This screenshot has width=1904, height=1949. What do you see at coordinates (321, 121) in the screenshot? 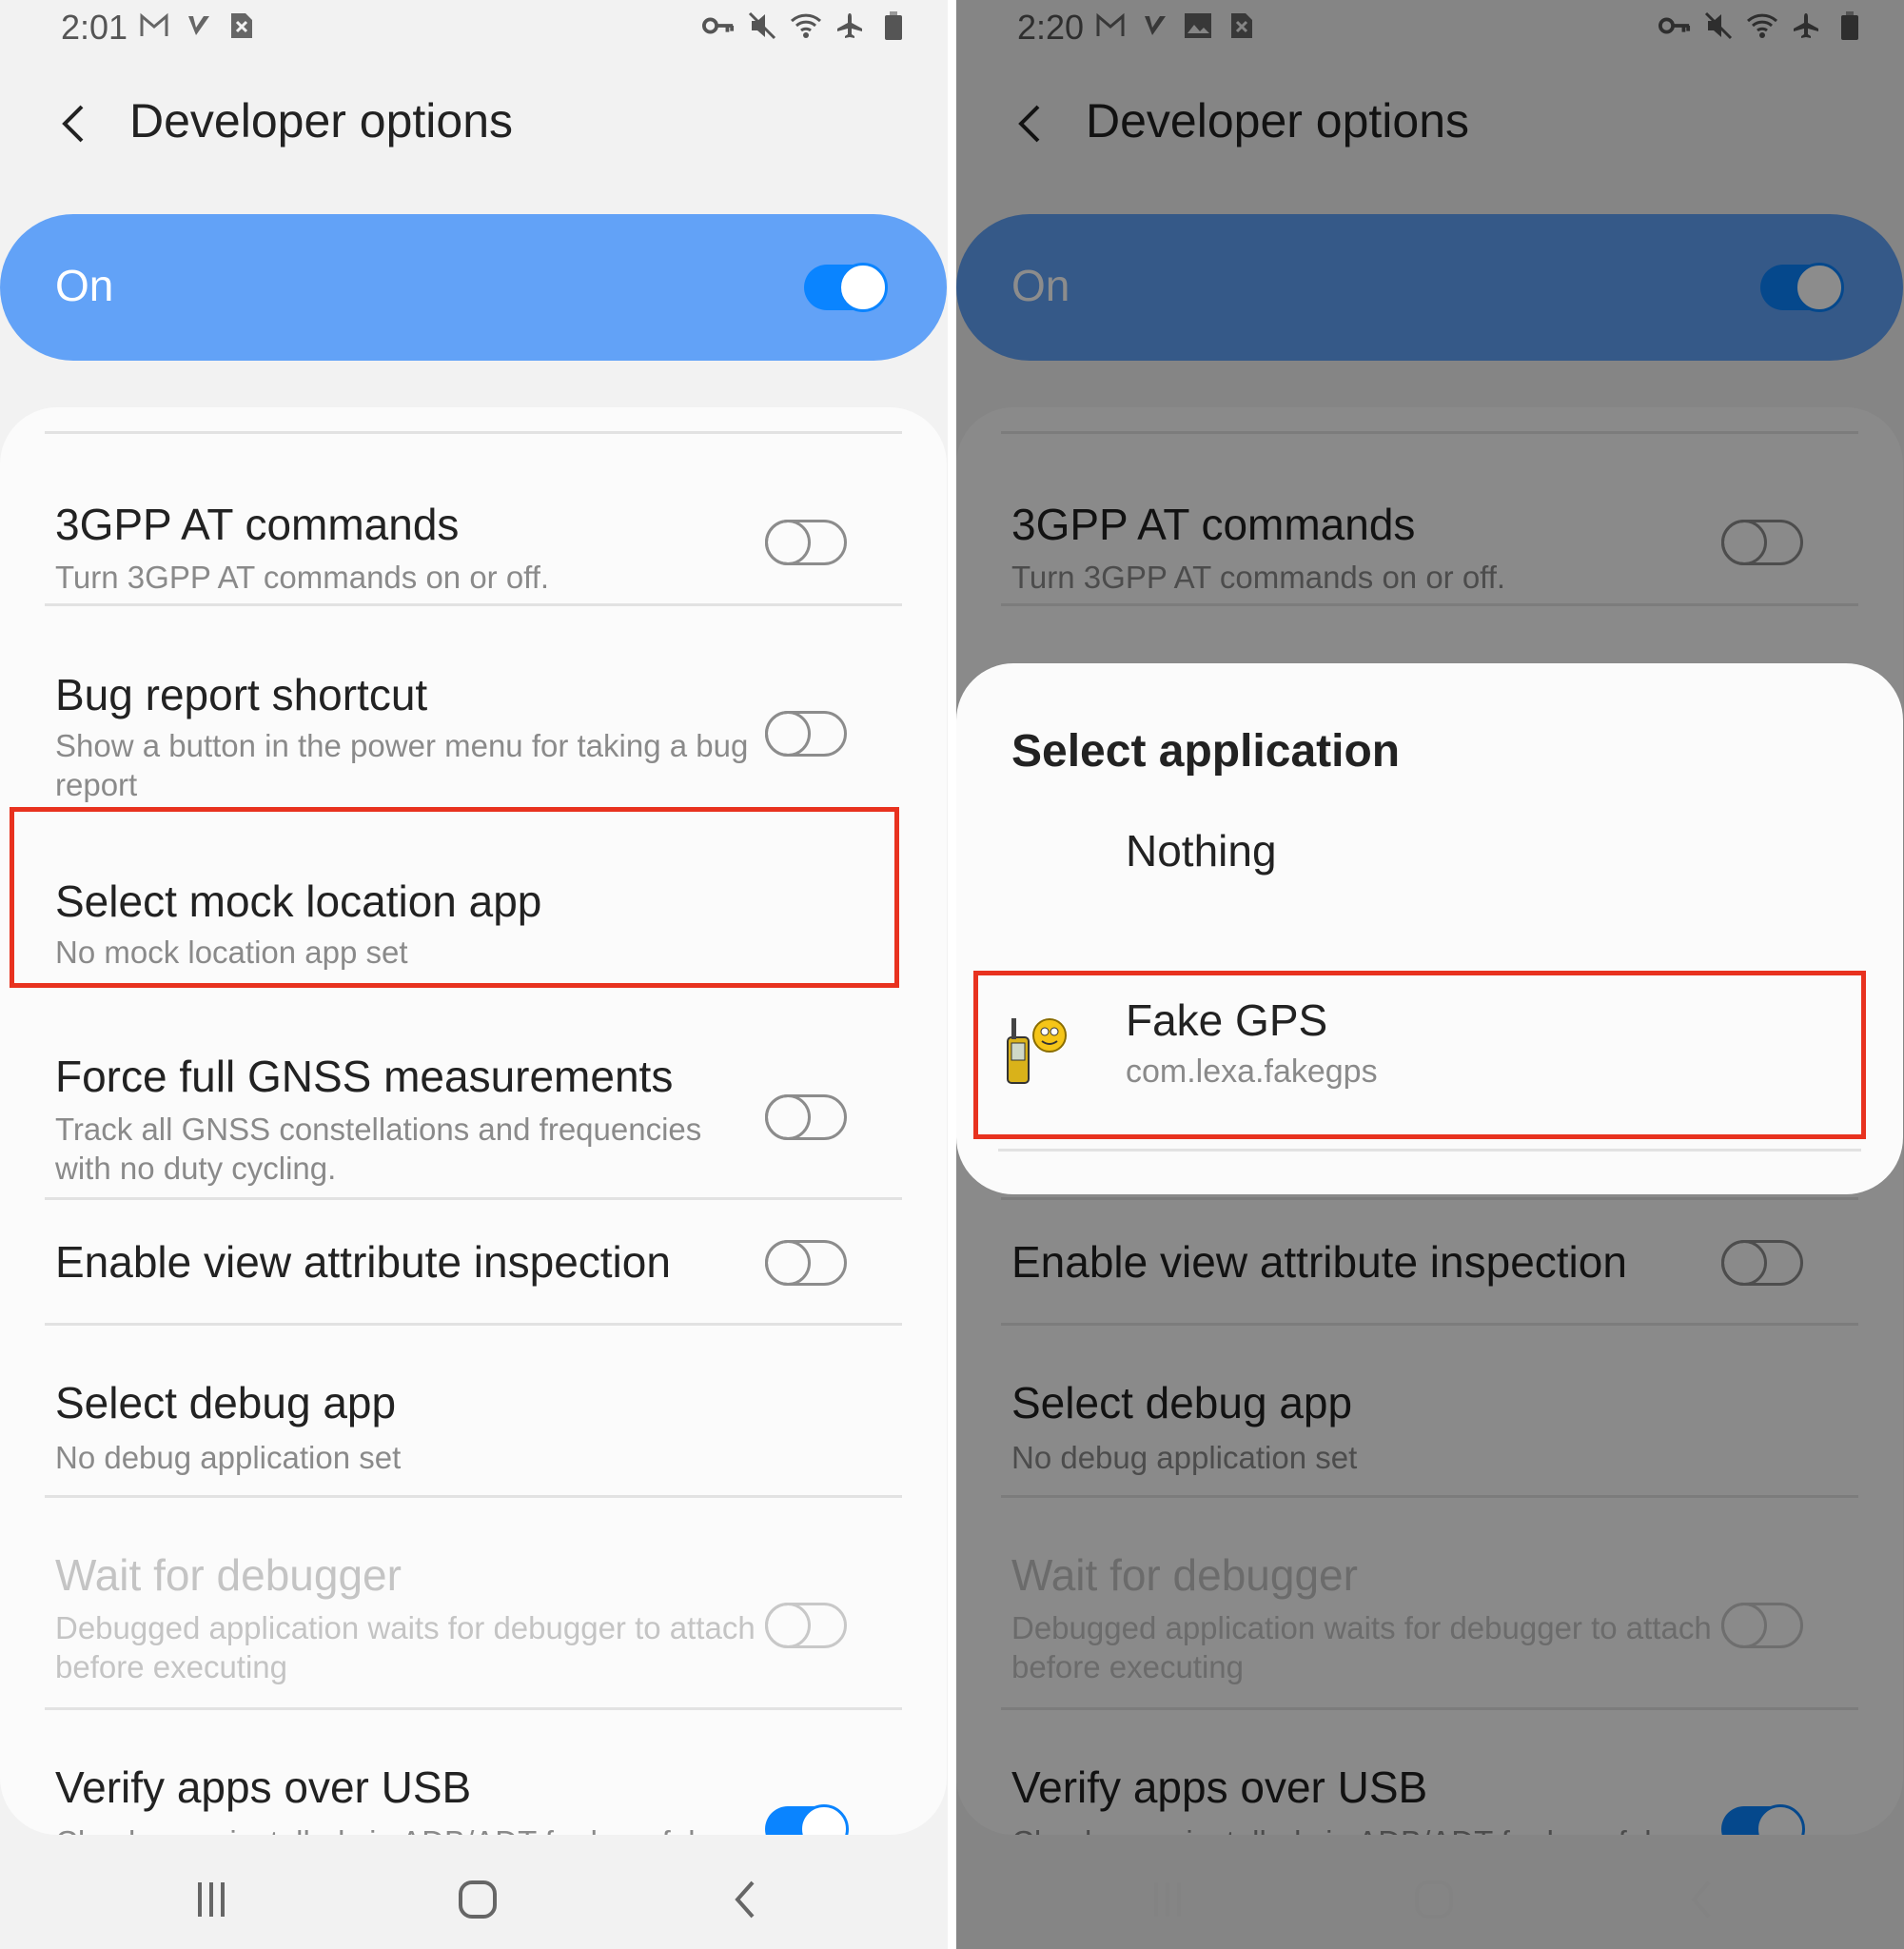
I see `page-title: Developer options` at bounding box center [321, 121].